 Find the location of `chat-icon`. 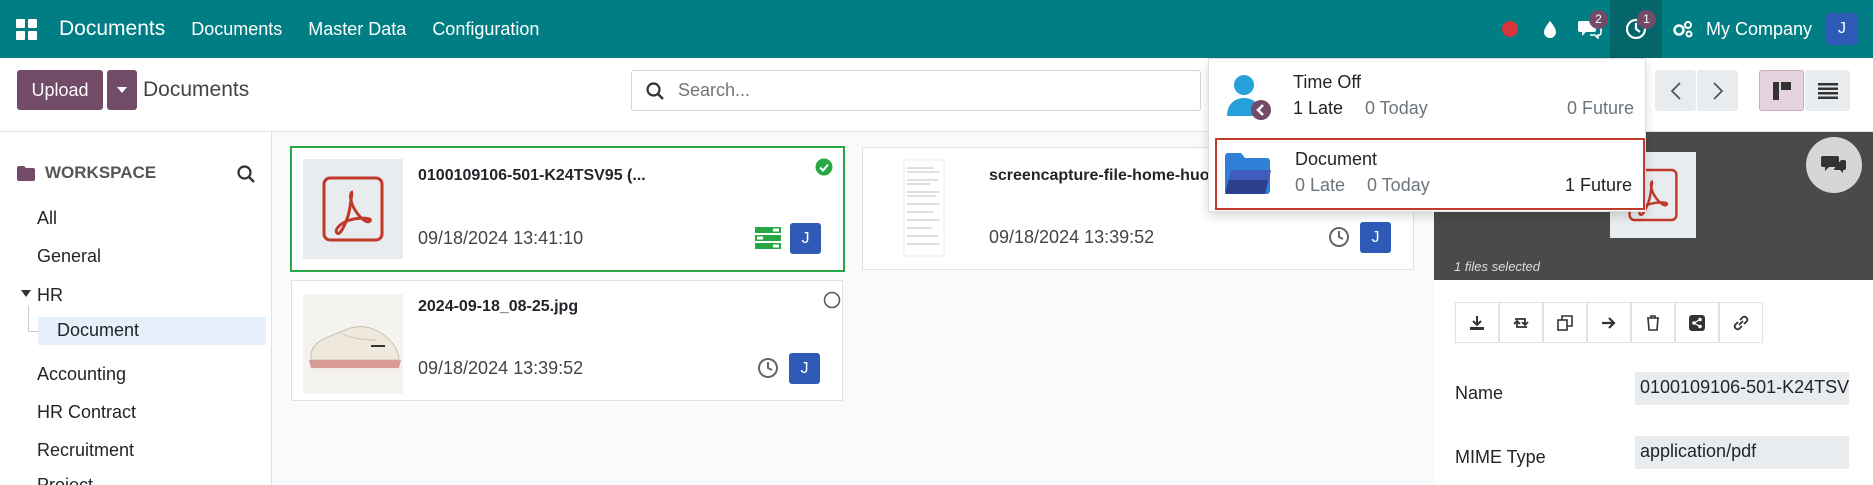

chat-icon is located at coordinates (1833, 164).